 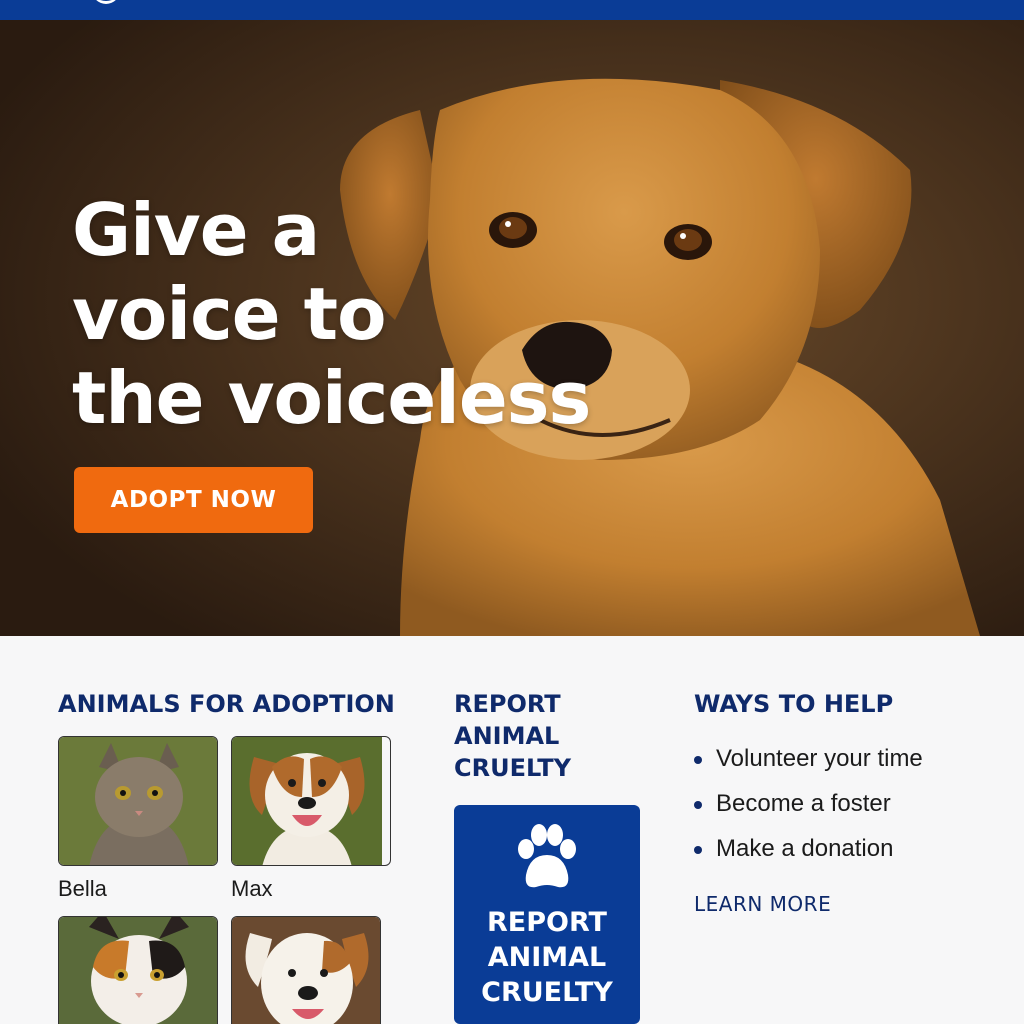 I want to click on adoption-heading: ANIMALS FOR ADOPTION, so click(x=226, y=704).